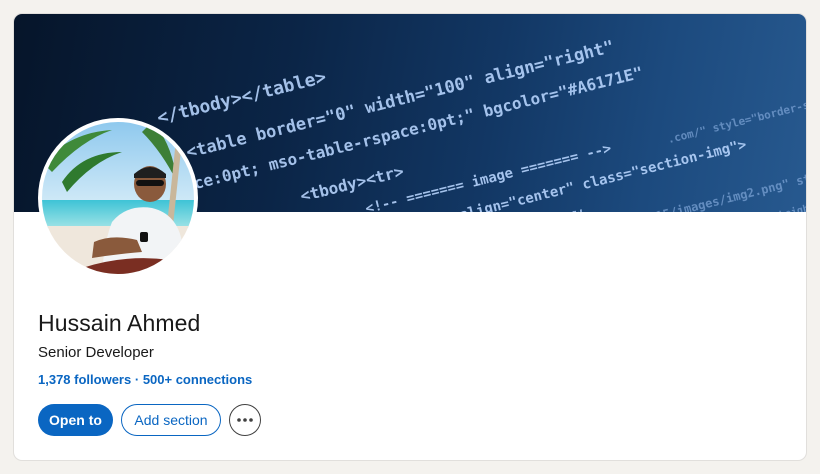 Image resolution: width=820 pixels, height=474 pixels. Describe the element at coordinates (119, 323) in the screenshot. I see `profile-name: Hussain Ahmed` at that location.